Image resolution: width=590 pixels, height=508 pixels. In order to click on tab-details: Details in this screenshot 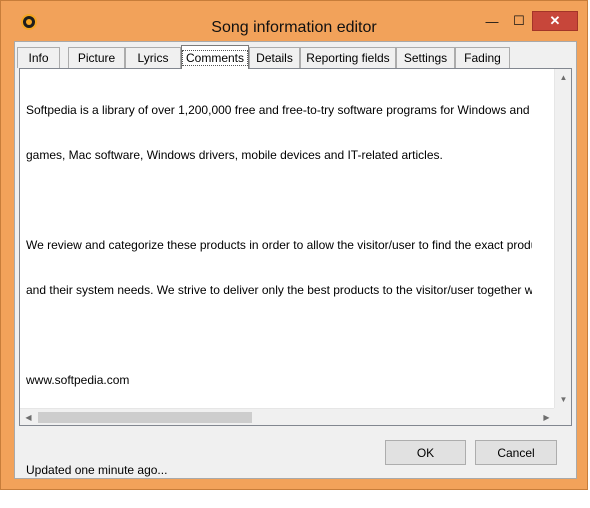, I will do `click(274, 57)`.